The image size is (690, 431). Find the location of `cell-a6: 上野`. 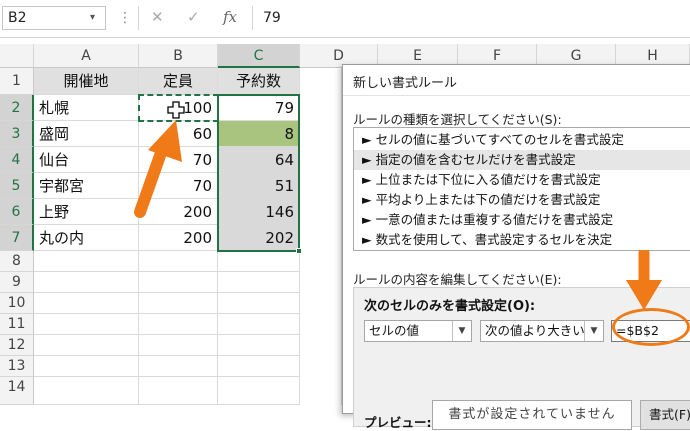

cell-a6: 上野 is located at coordinates (86, 212).